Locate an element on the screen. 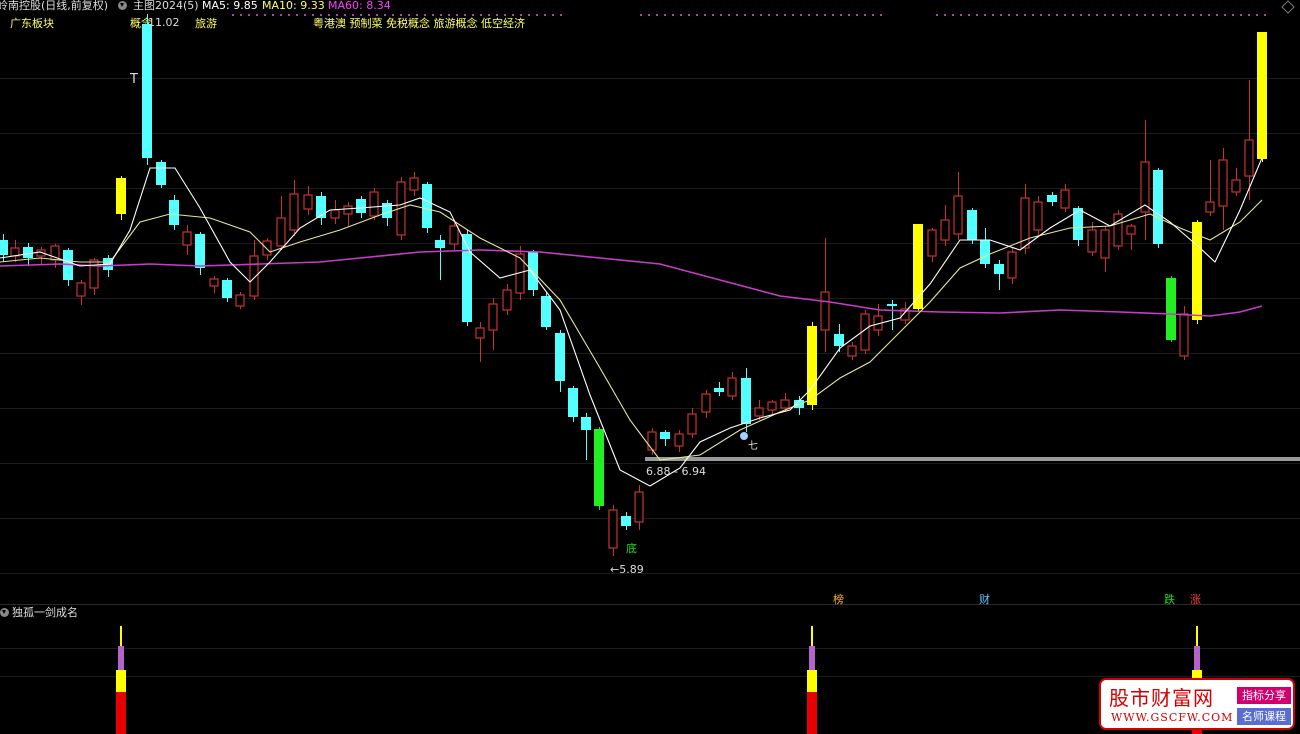 This screenshot has height=734, width=1300. high-price-label: 11.02 is located at coordinates (164, 22).